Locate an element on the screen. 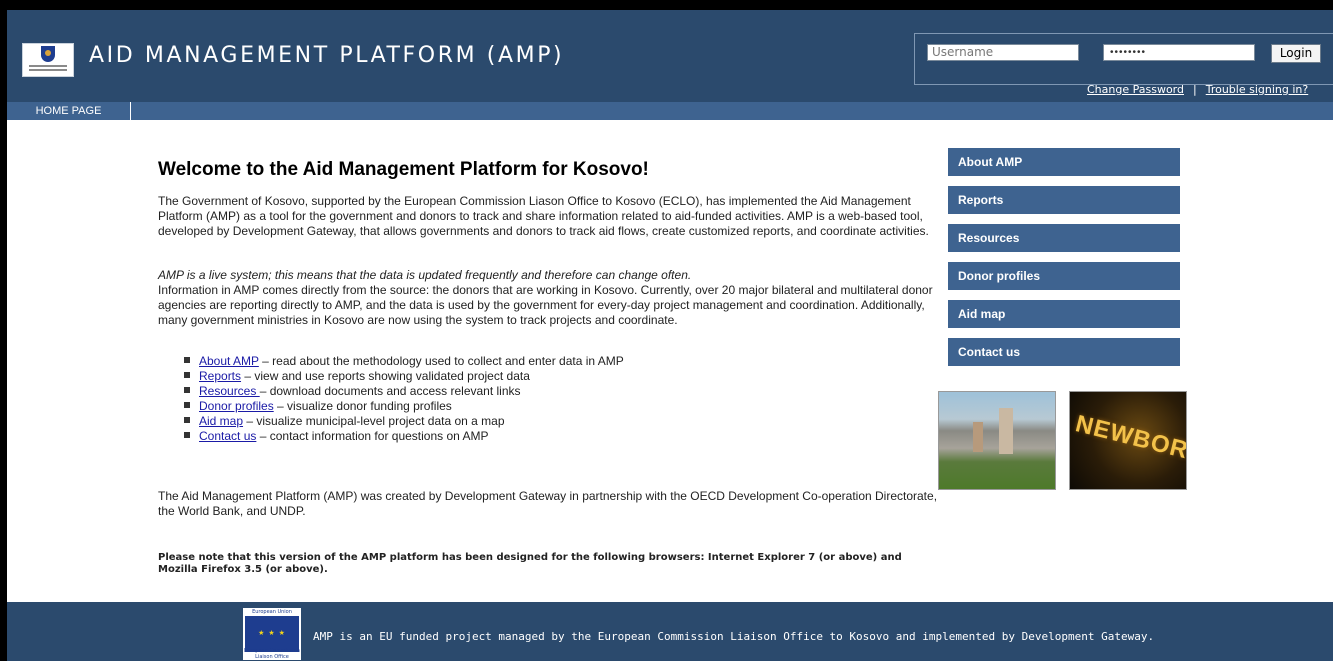 The image size is (1333, 661). aid-map-link: Aid map is located at coordinates (221, 421).